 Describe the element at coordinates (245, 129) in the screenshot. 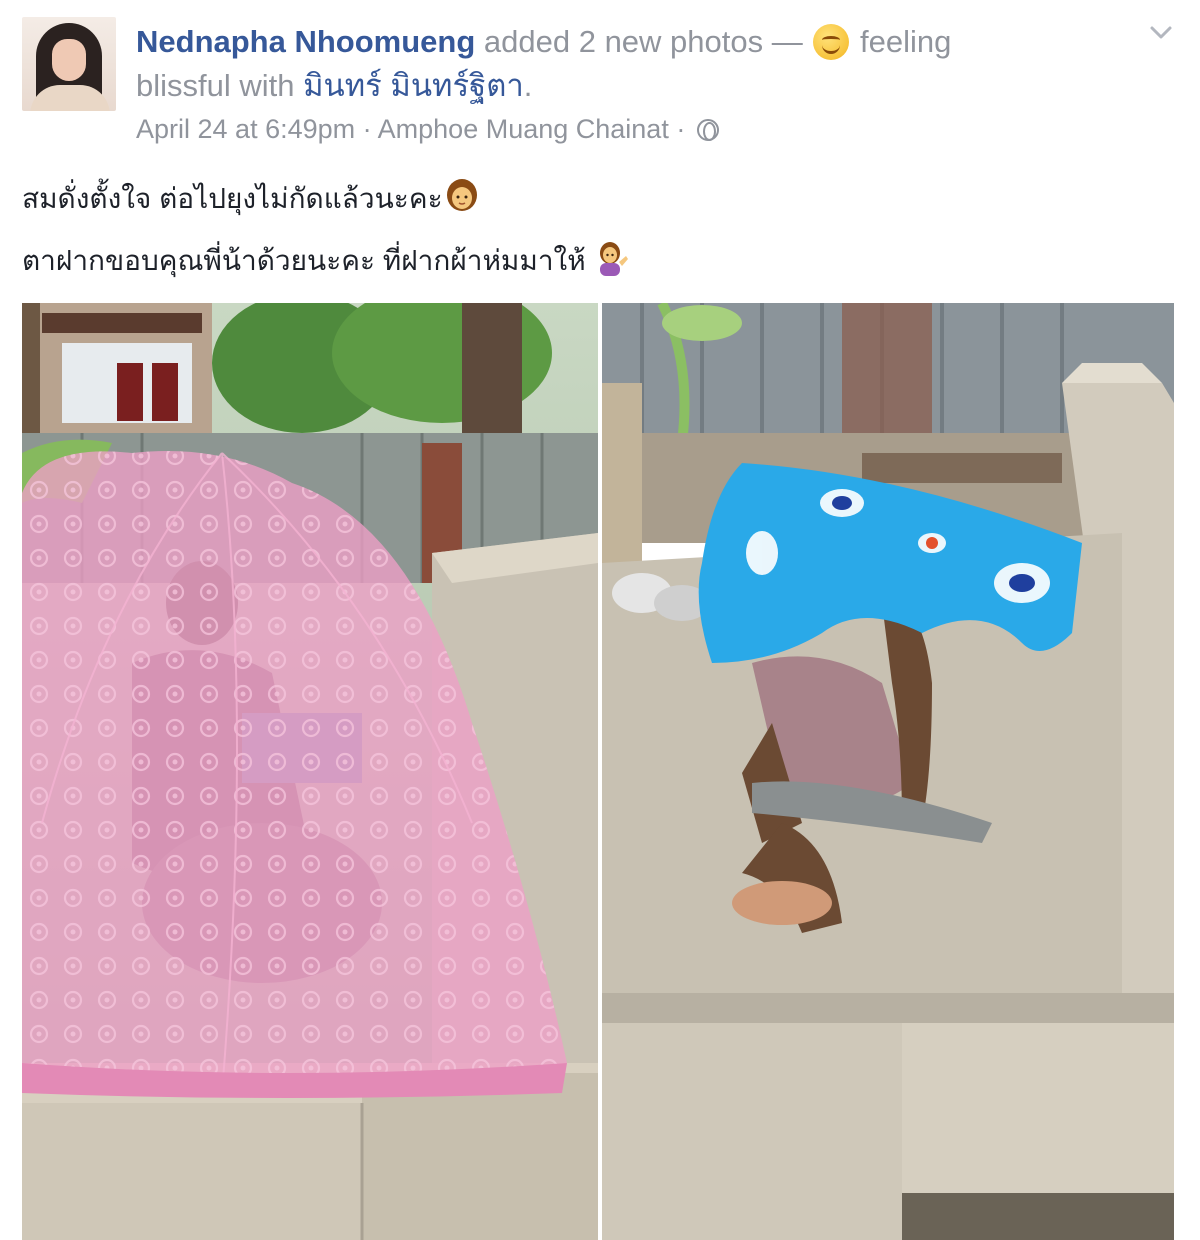

I see `timestamp-link: April 24 at 6:49pm` at that location.